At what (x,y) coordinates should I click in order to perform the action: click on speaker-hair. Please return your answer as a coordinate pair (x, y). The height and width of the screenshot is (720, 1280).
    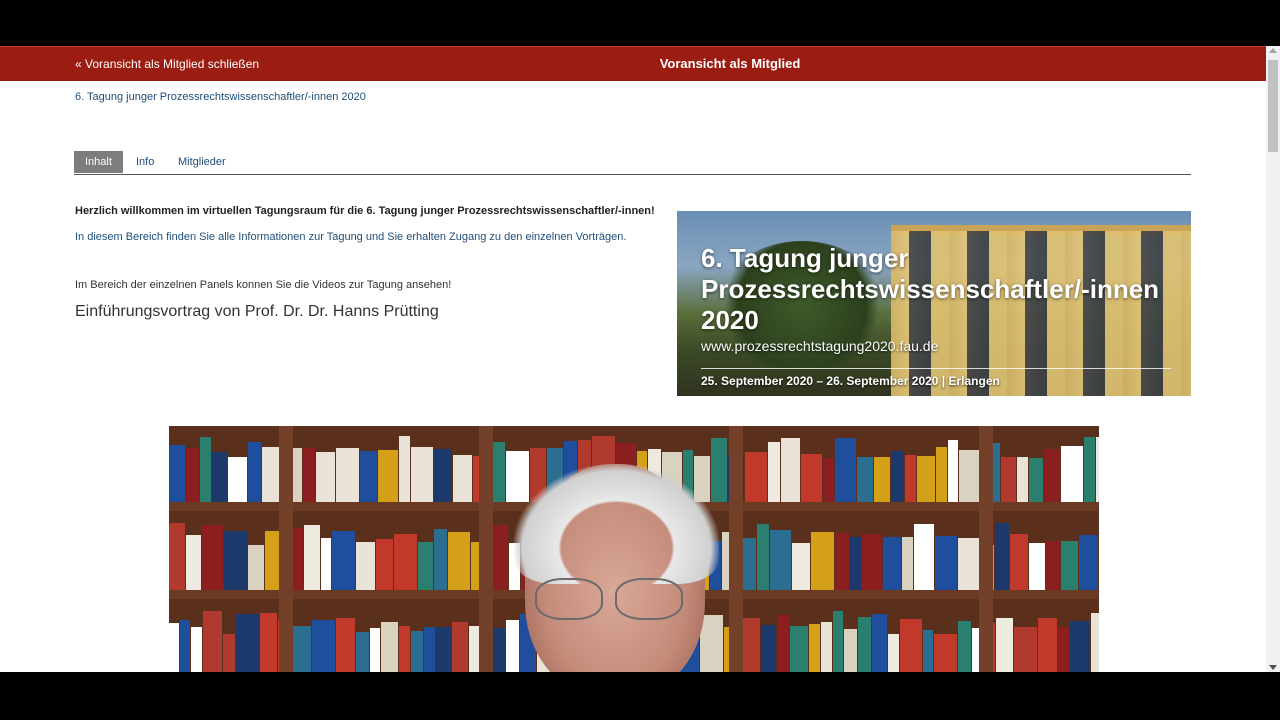
    Looking at the image, I should click on (616, 524).